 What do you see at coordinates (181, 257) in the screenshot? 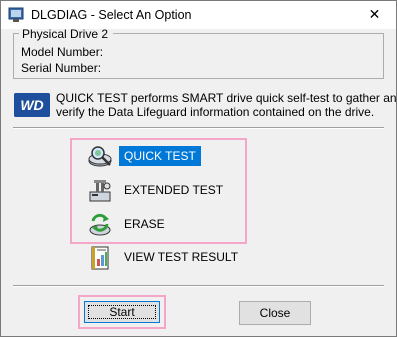
I see `view-test-result-label: VIEW TEST RESULT` at bounding box center [181, 257].